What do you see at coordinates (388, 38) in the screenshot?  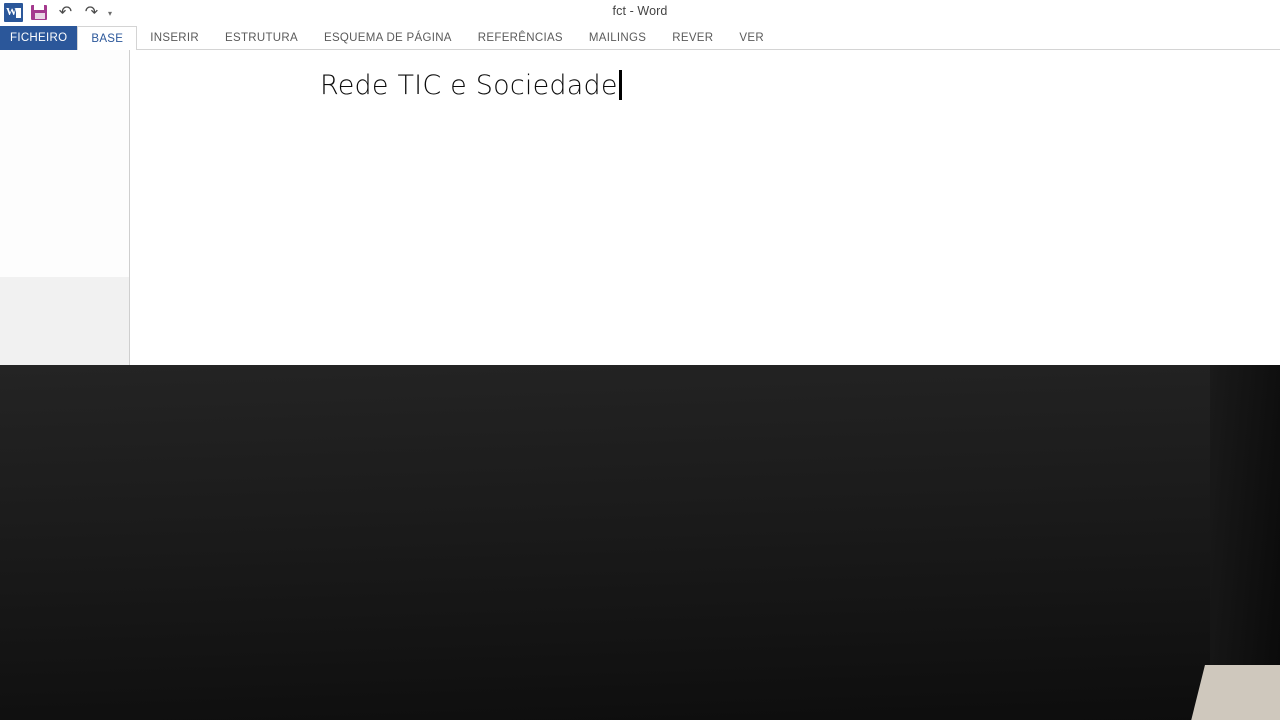 I see `tab-esquema-de-pagina: ESQUEMA DE PÁGINA` at bounding box center [388, 38].